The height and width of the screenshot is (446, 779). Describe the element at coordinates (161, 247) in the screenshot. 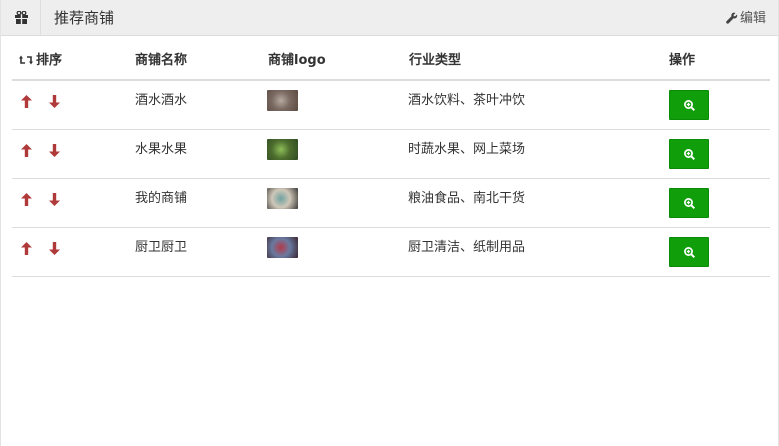

I see `shop-name: 厨卫厨卫` at that location.